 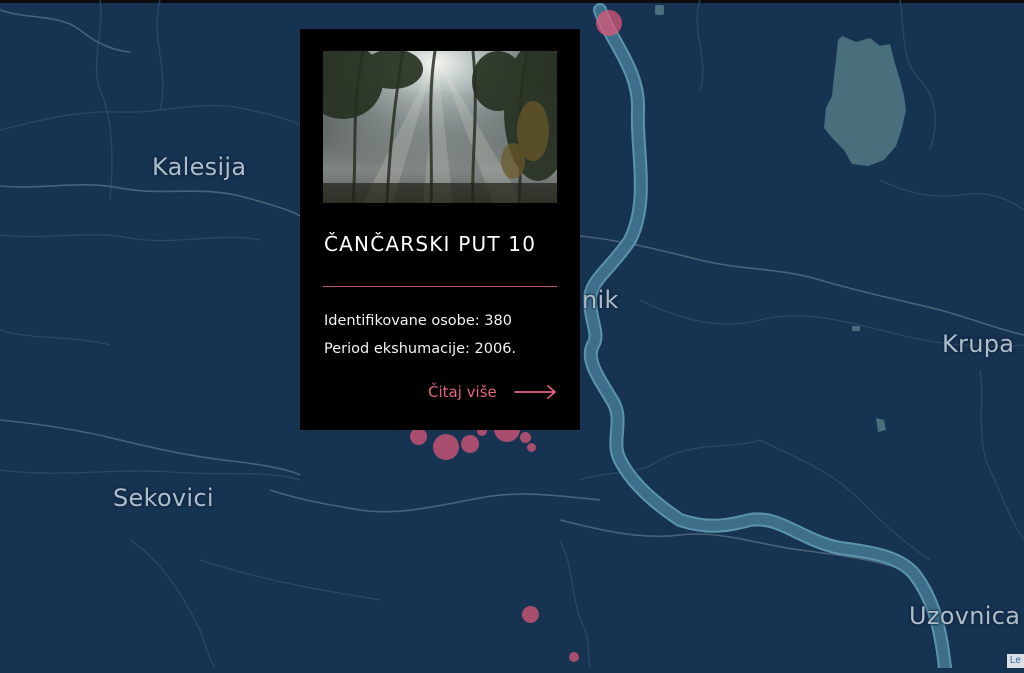 What do you see at coordinates (420, 349) in the screenshot?
I see `exhumation-period-text: Period ekshumacije: 2006.` at bounding box center [420, 349].